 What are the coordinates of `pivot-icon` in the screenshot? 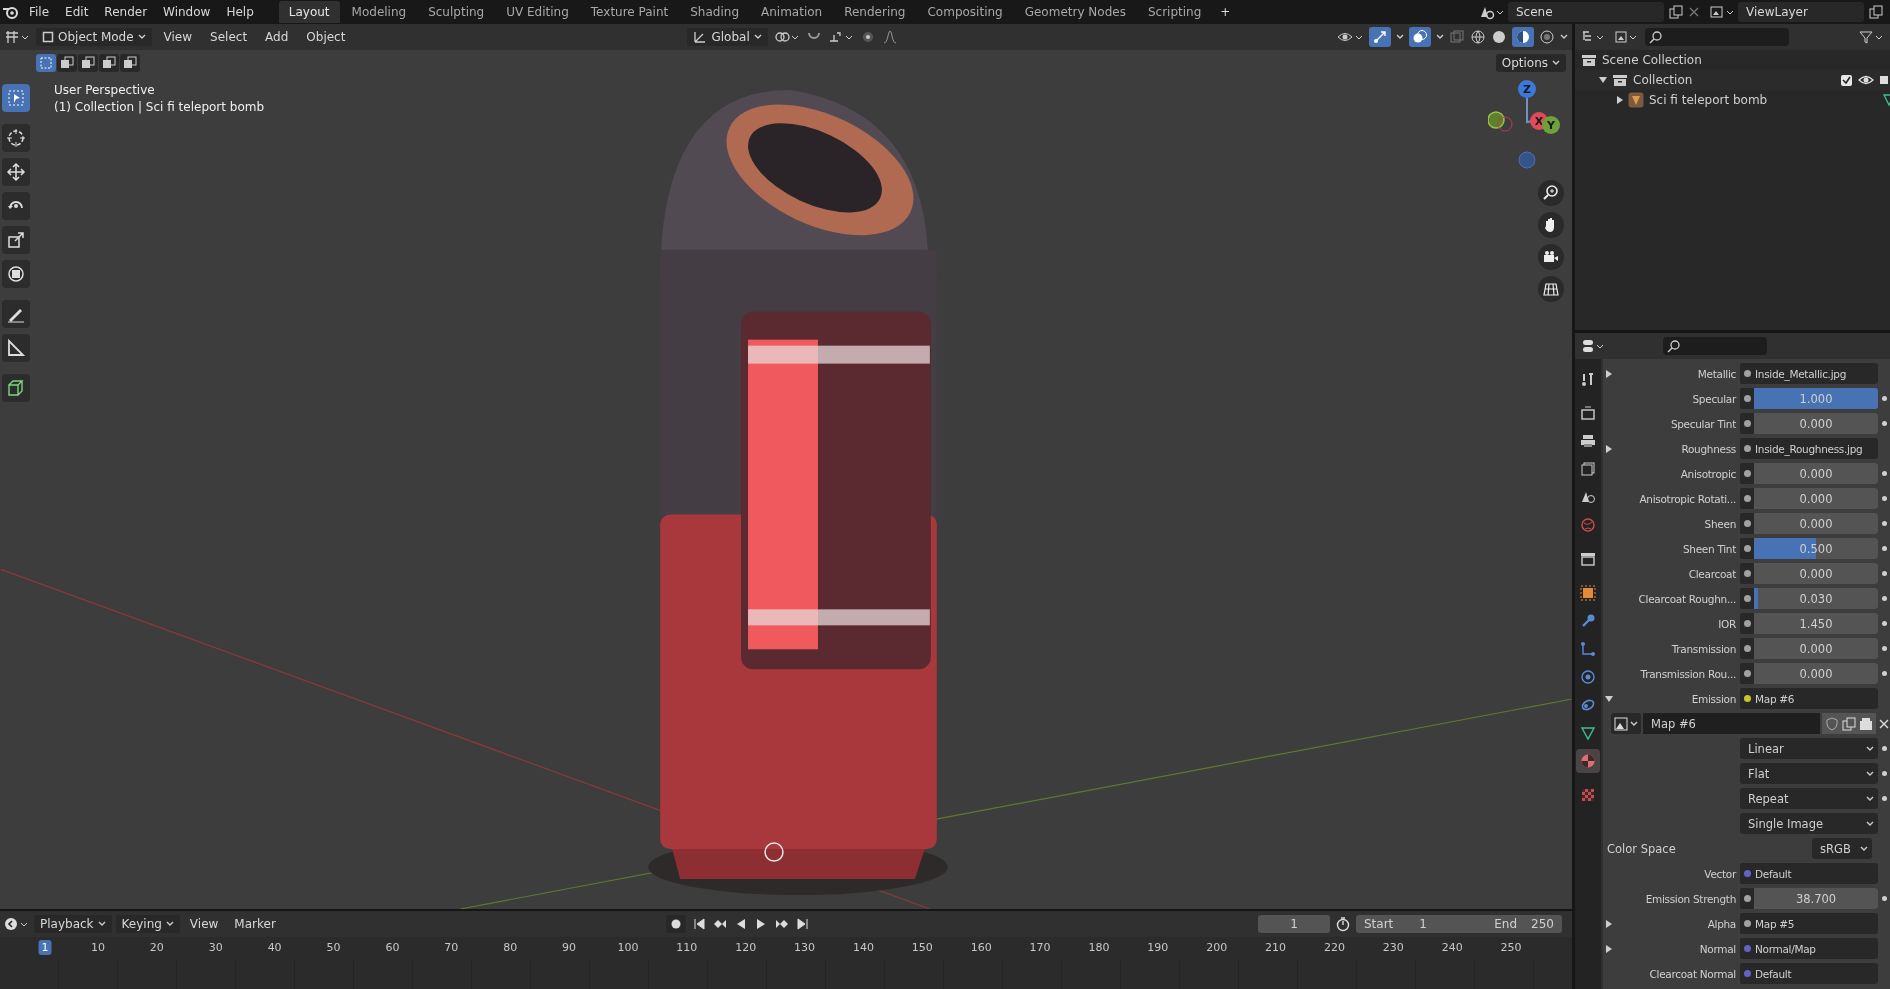 It's located at (786, 37).